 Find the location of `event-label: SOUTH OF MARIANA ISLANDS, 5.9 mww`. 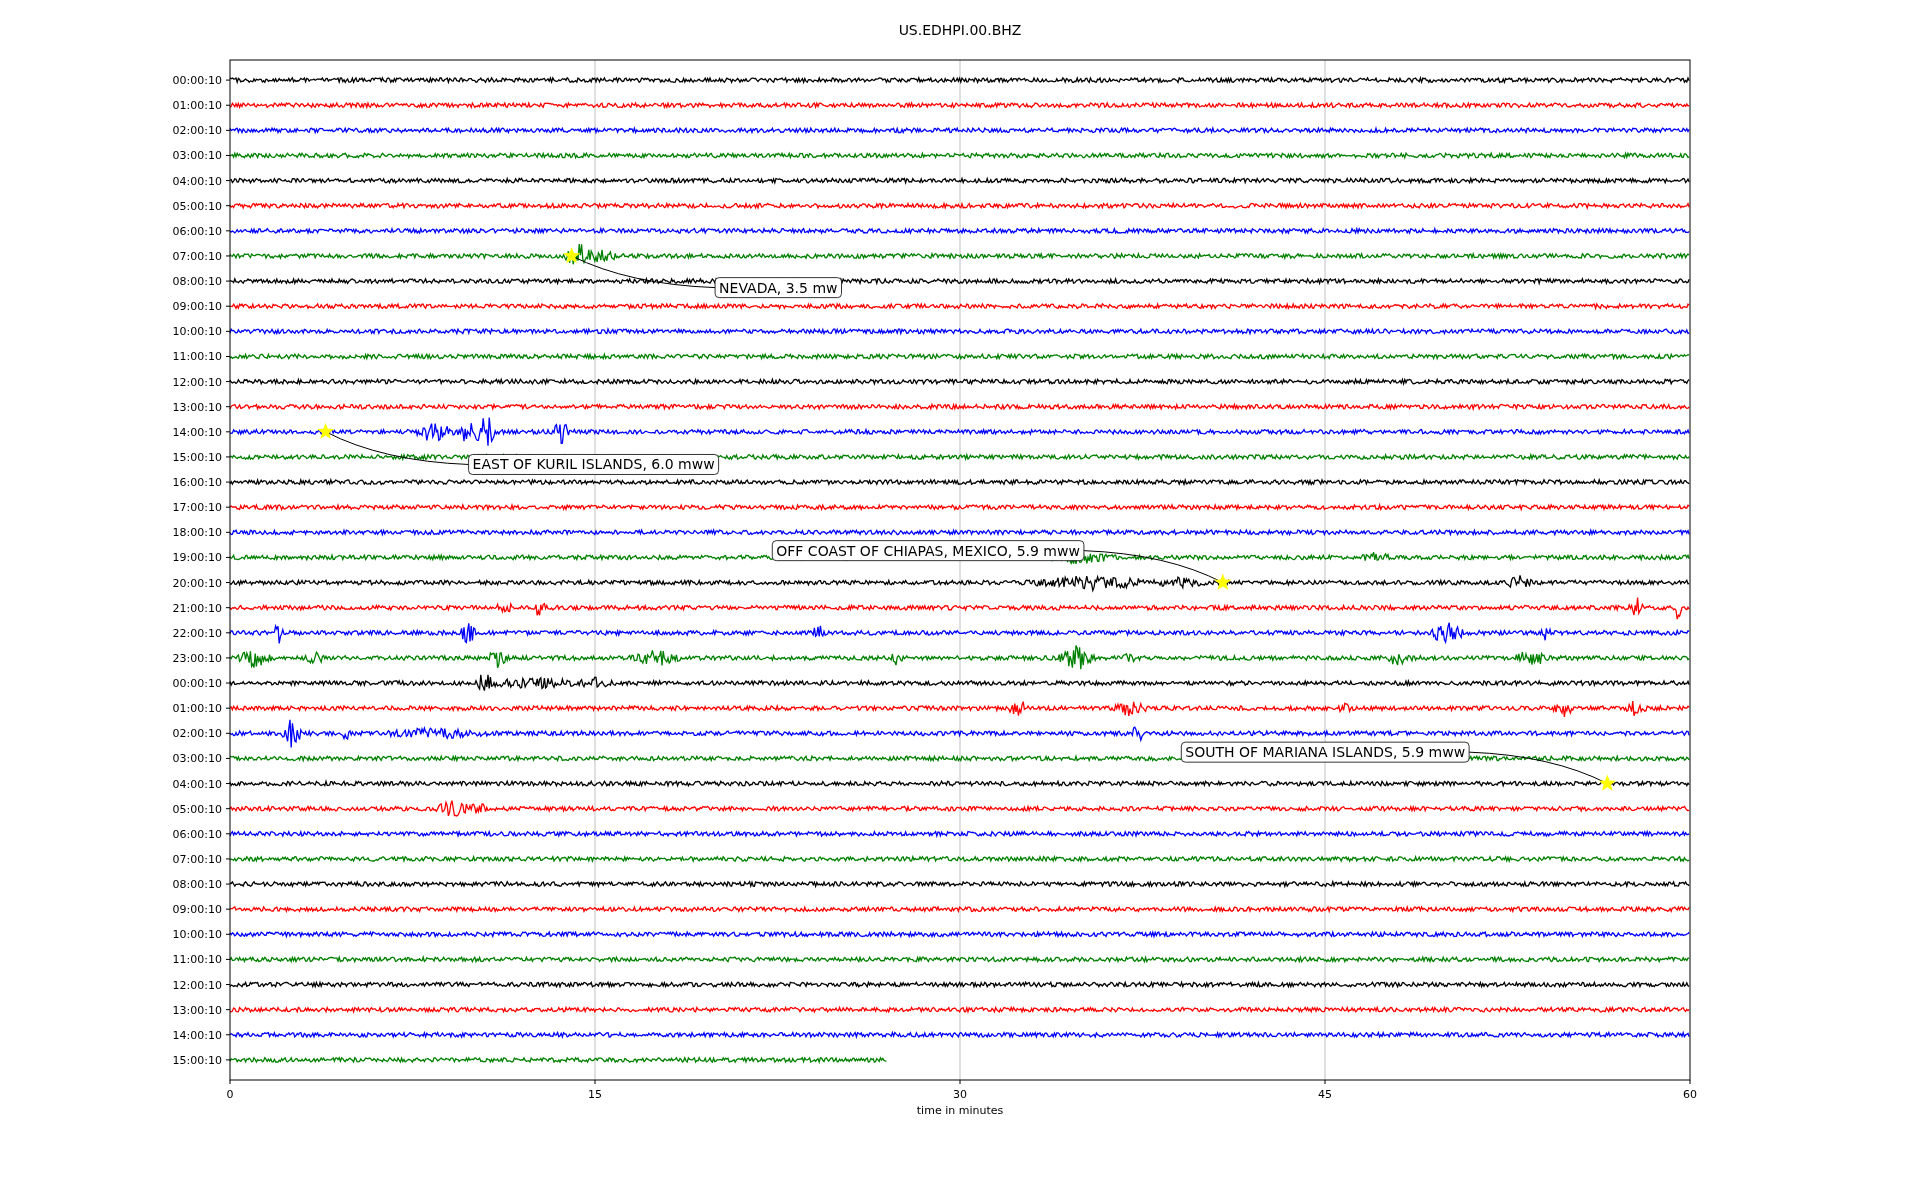

event-label: SOUTH OF MARIANA ISLANDS, 5.9 mww is located at coordinates (1325, 752).